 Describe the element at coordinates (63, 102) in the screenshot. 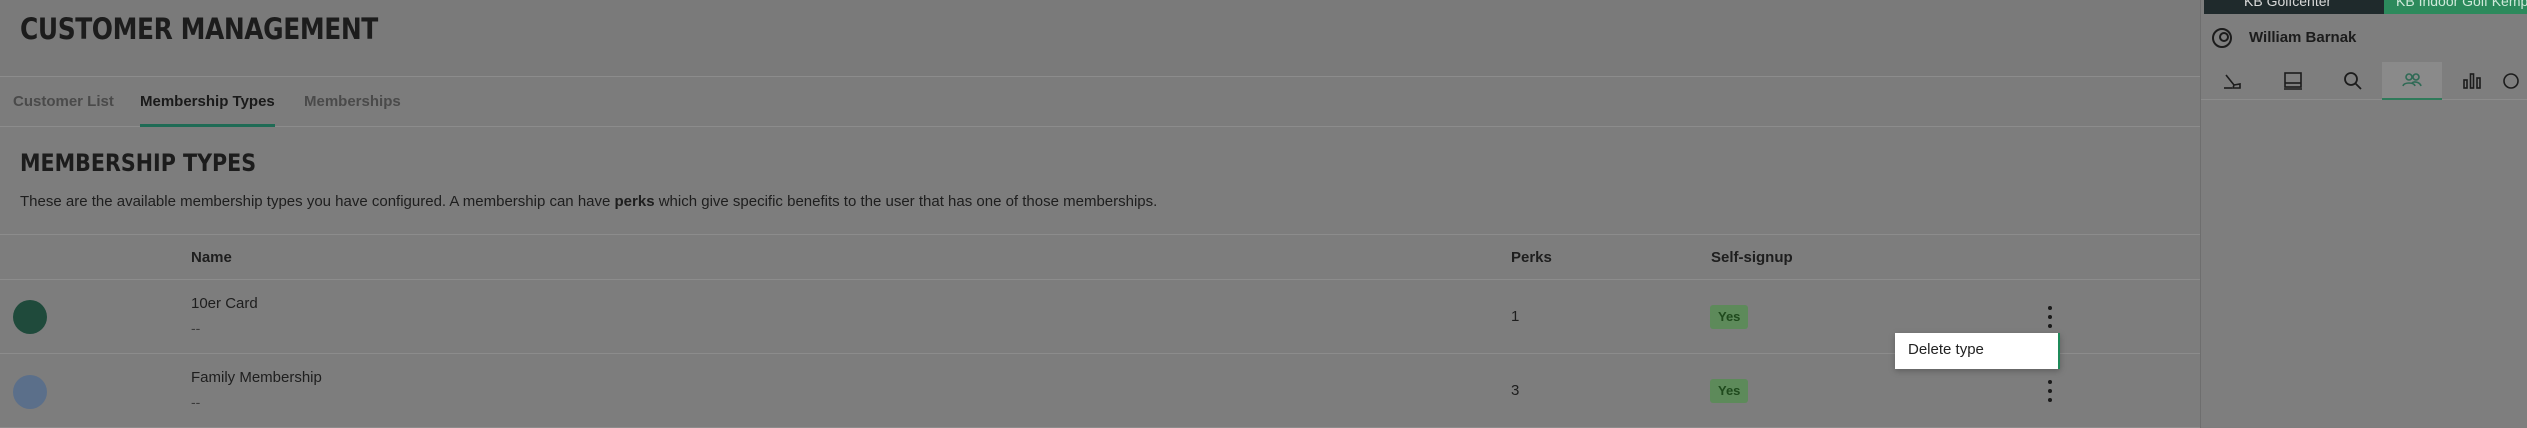

I see `tab-customer-list: Customer List` at that location.